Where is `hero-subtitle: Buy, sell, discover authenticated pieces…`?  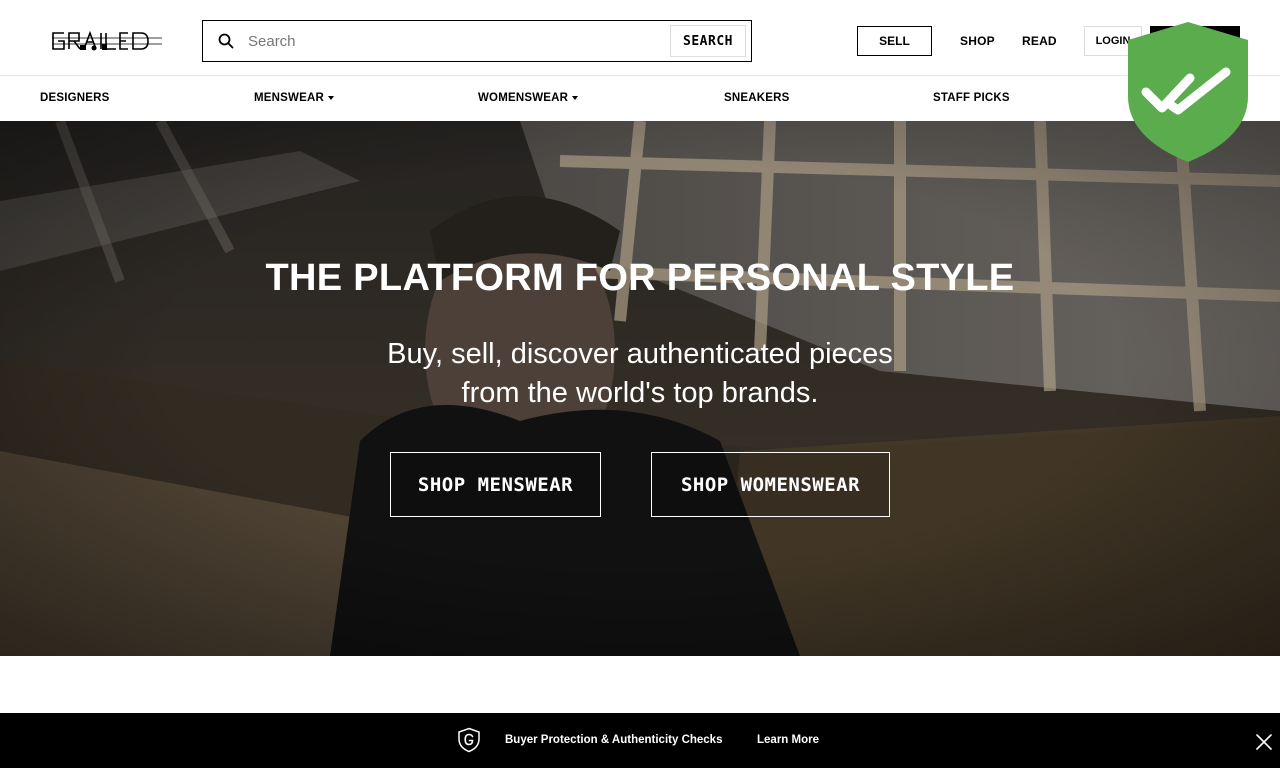 hero-subtitle: Buy, sell, discover authenticated pieces… is located at coordinates (640, 374).